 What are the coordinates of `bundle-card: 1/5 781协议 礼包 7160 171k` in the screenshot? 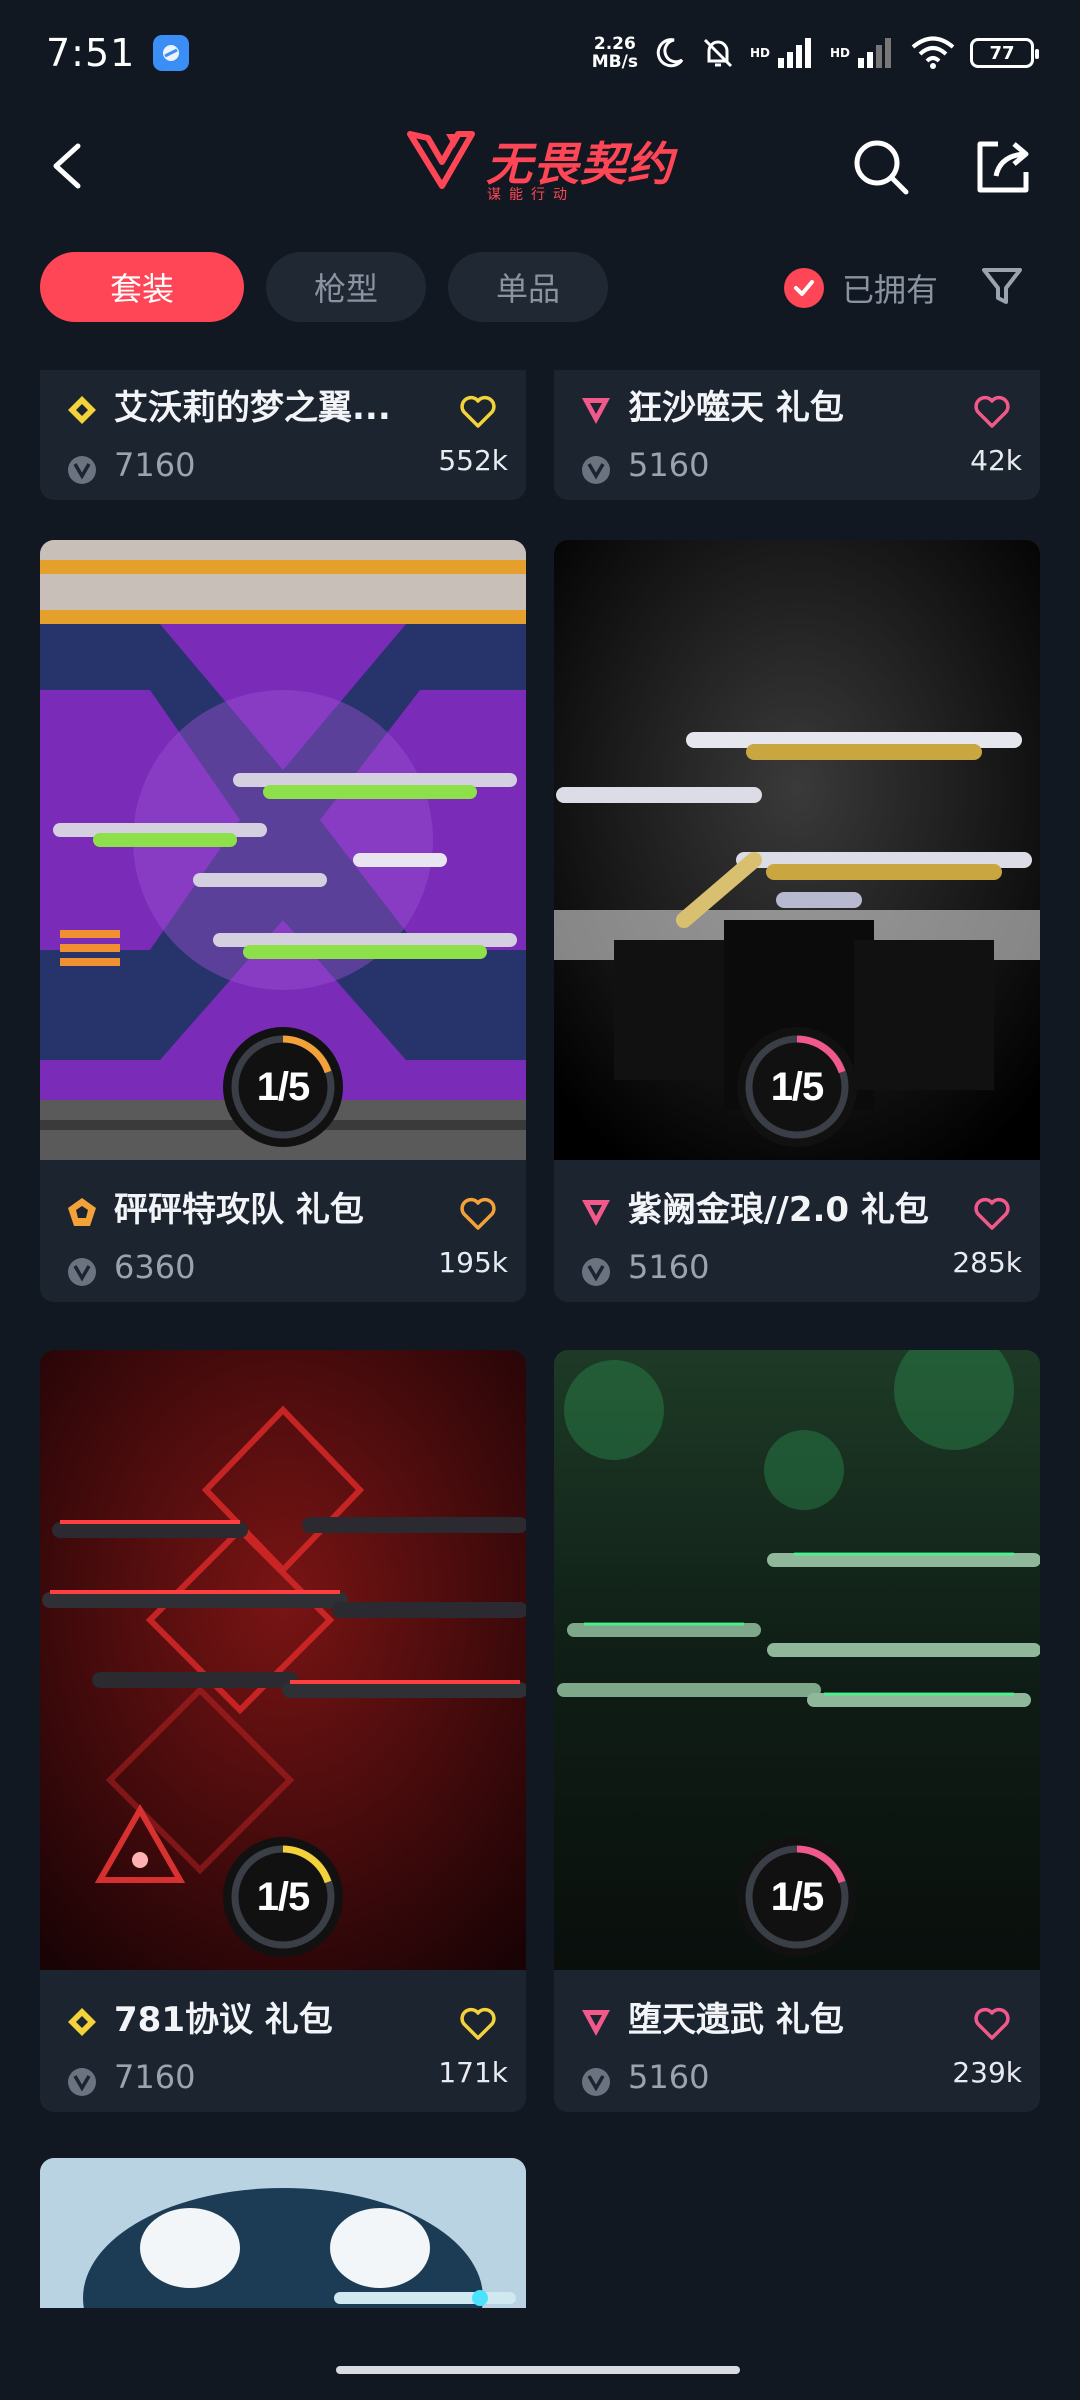 It's located at (283, 1731).